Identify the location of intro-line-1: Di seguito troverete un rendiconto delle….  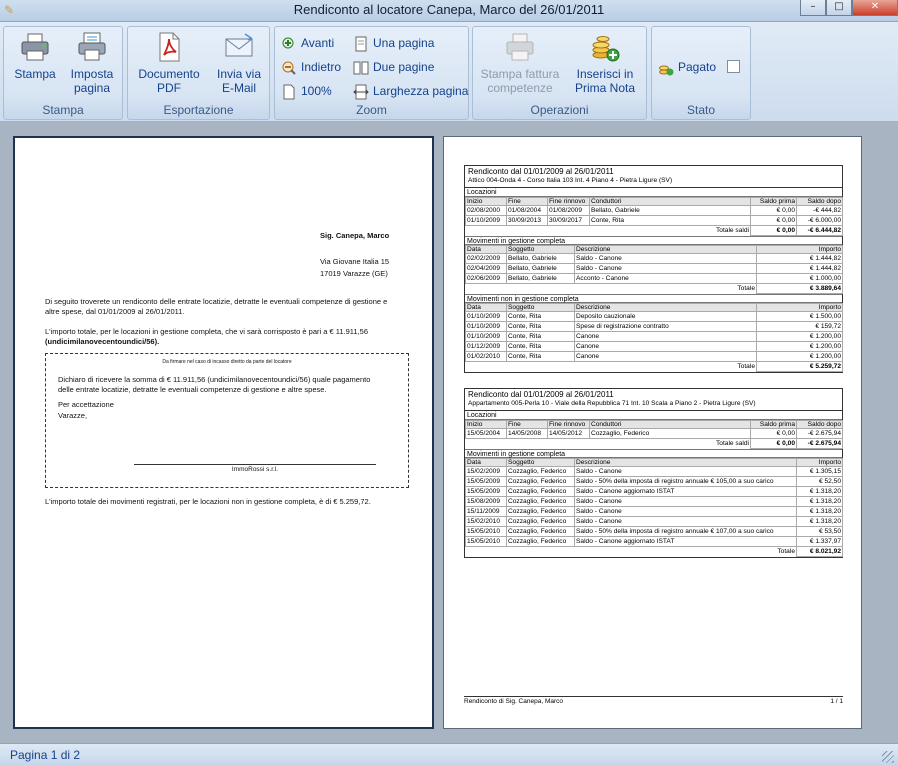
(216, 301).